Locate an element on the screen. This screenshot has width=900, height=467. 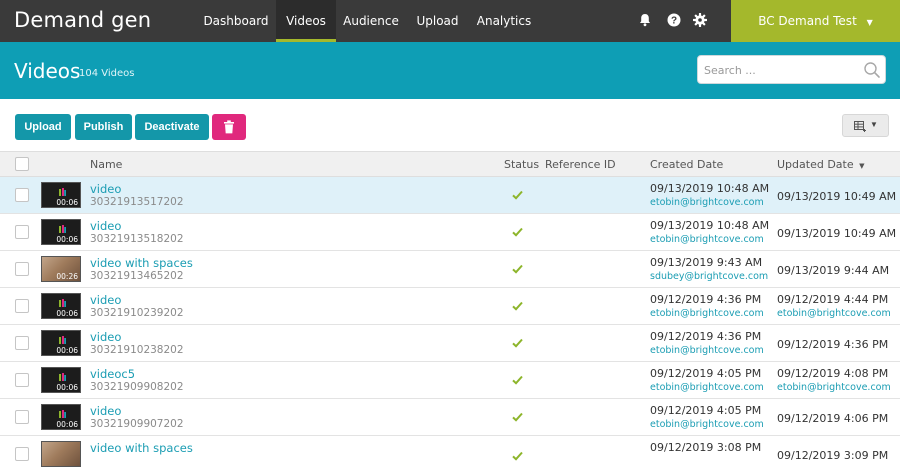
column-name: Name is located at coordinates (106, 164).